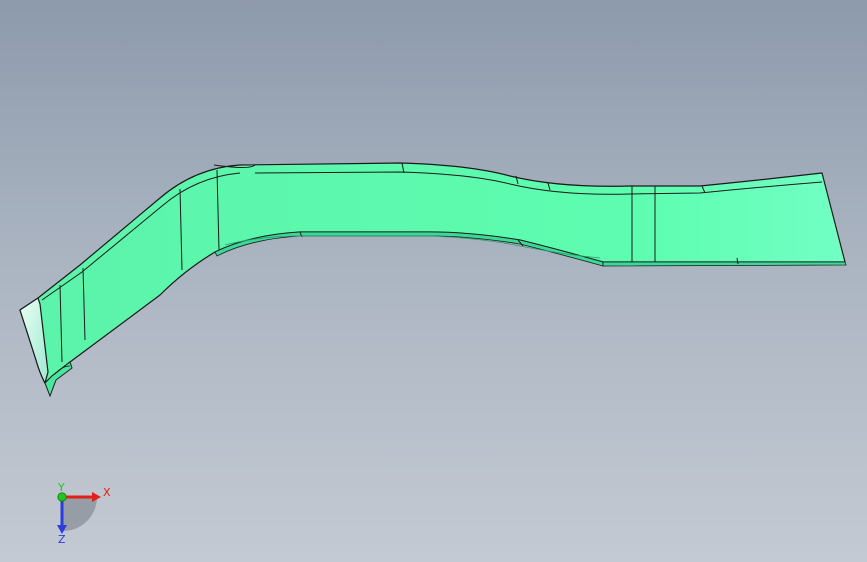  Describe the element at coordinates (724, 264) in the screenshot. I see `part-right-bottom-edge` at that location.